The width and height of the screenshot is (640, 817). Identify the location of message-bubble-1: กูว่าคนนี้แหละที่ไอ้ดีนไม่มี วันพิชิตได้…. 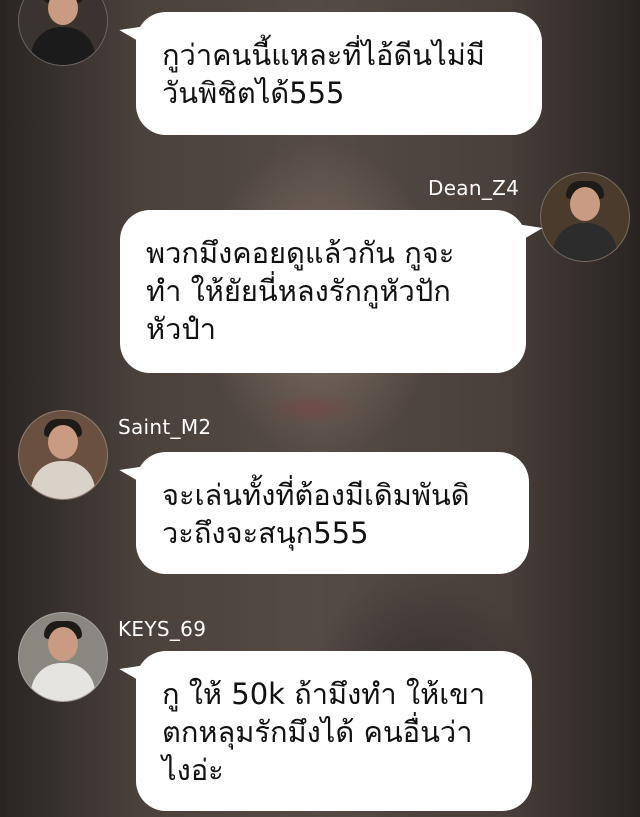
(339, 73).